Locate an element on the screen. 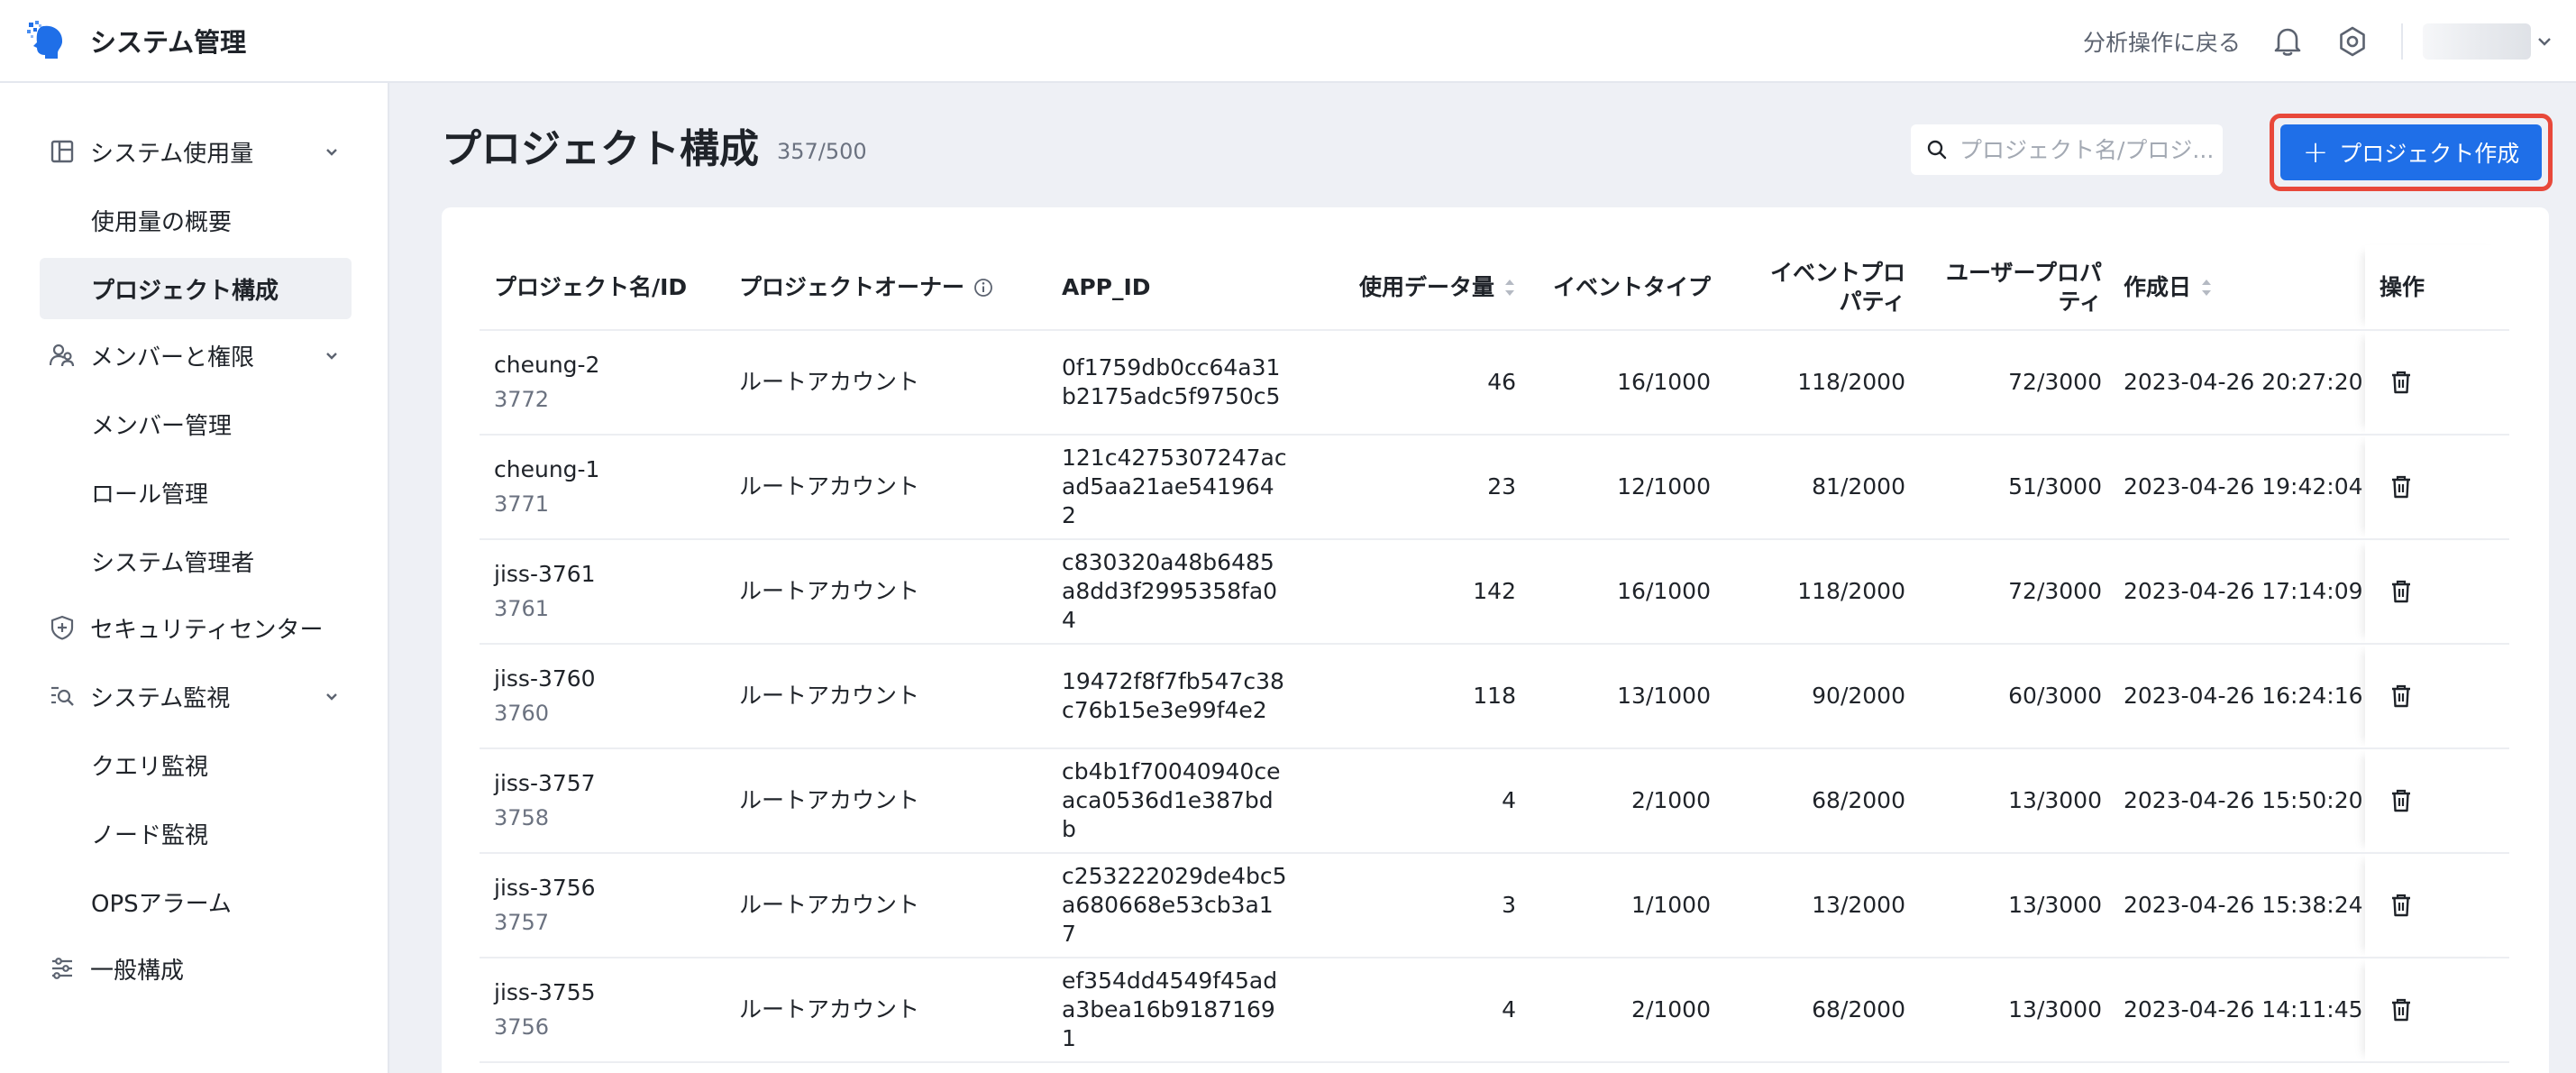 The width and height of the screenshot is (2576, 1073). sidebar-group-system-usage: システム使用量 is located at coordinates (196, 151).